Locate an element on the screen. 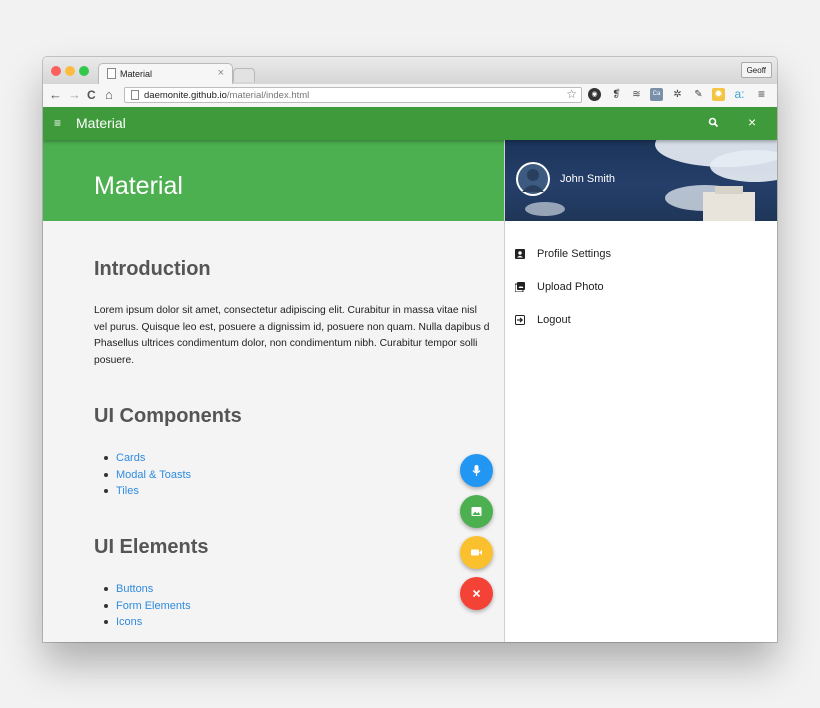  link-buttons: Buttons is located at coordinates (142, 589).